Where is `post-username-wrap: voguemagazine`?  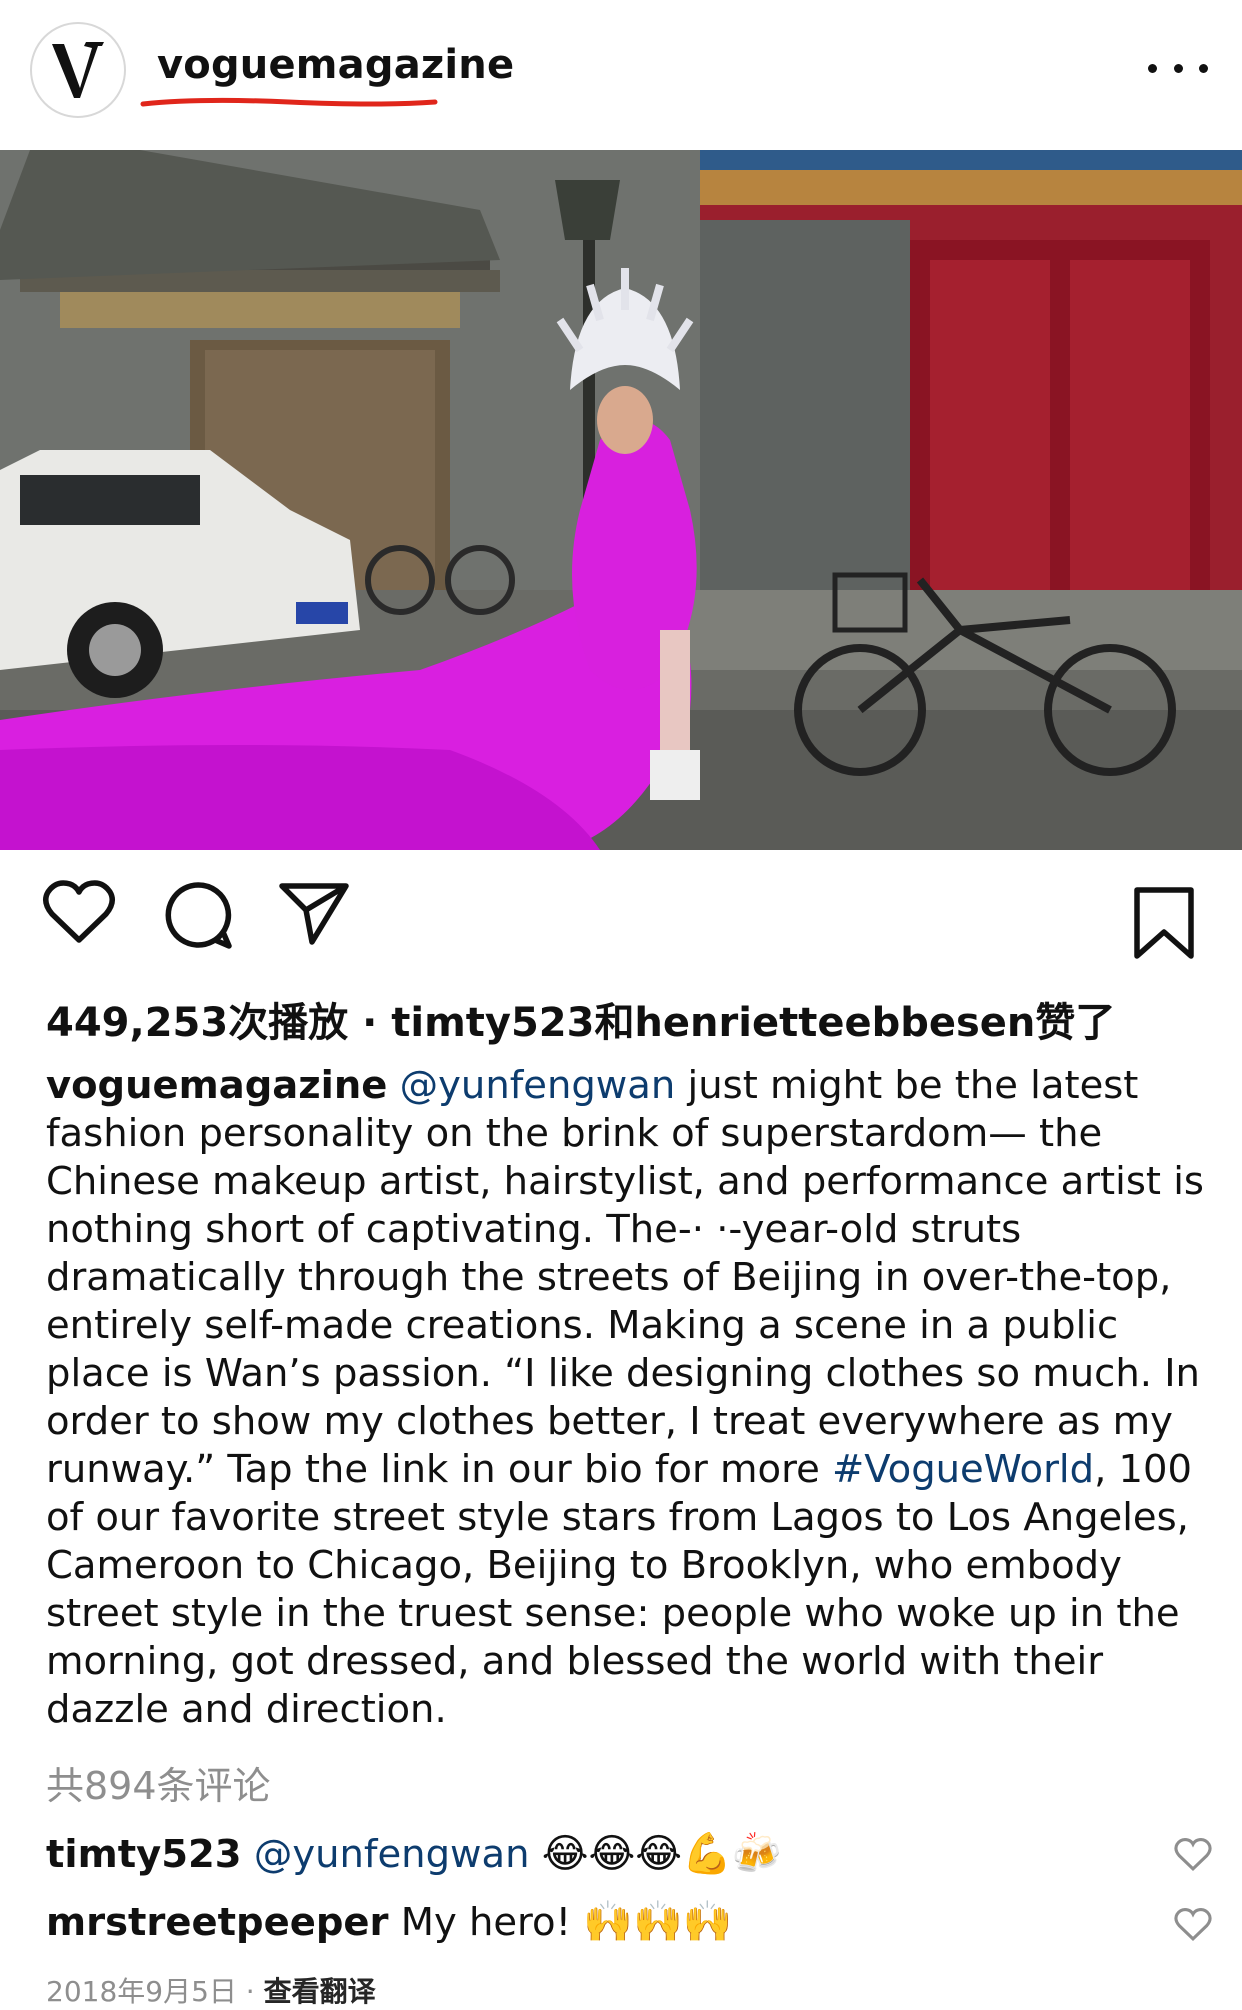 post-username-wrap: voguemagazine is located at coordinates (327, 74).